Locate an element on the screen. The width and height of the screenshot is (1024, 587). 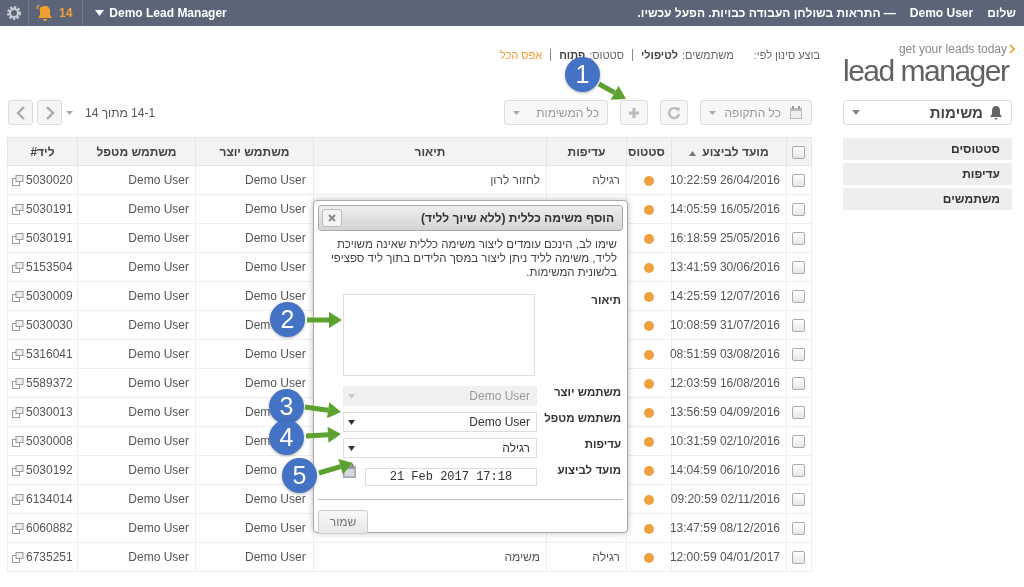
select-field: Demo User is located at coordinates (440, 422).